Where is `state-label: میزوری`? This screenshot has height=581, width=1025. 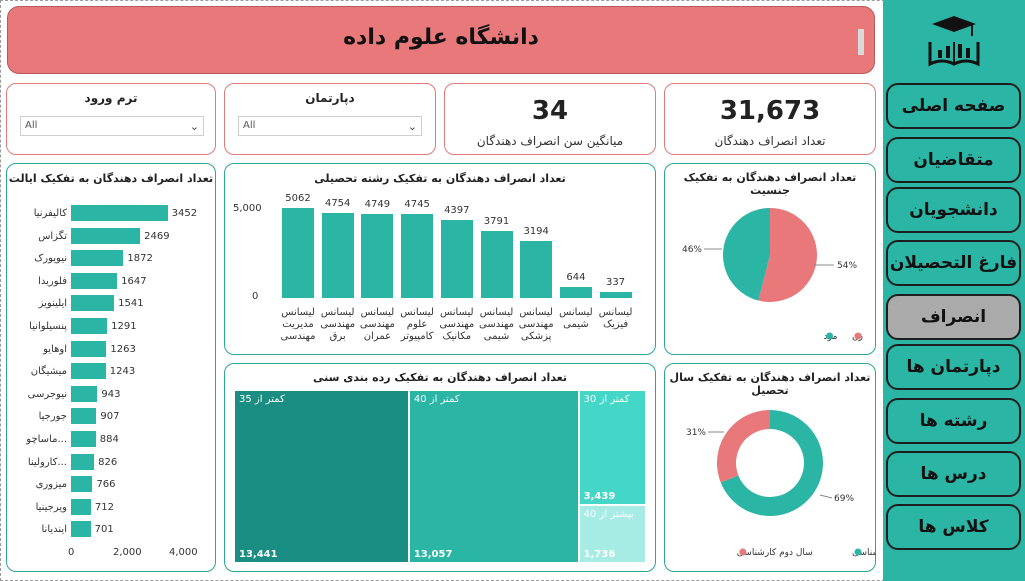
state-label: میزوری is located at coordinates (51, 485).